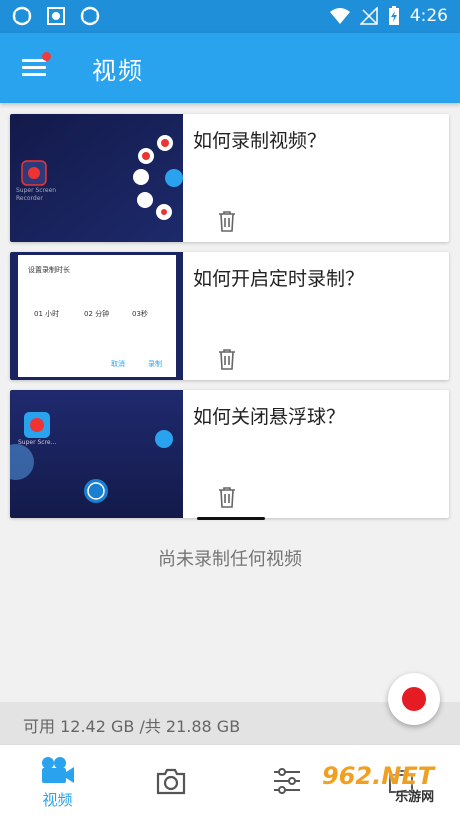 The height and width of the screenshot is (818, 460). What do you see at coordinates (22, 16) in the screenshot?
I see `app-notification-icon` at bounding box center [22, 16].